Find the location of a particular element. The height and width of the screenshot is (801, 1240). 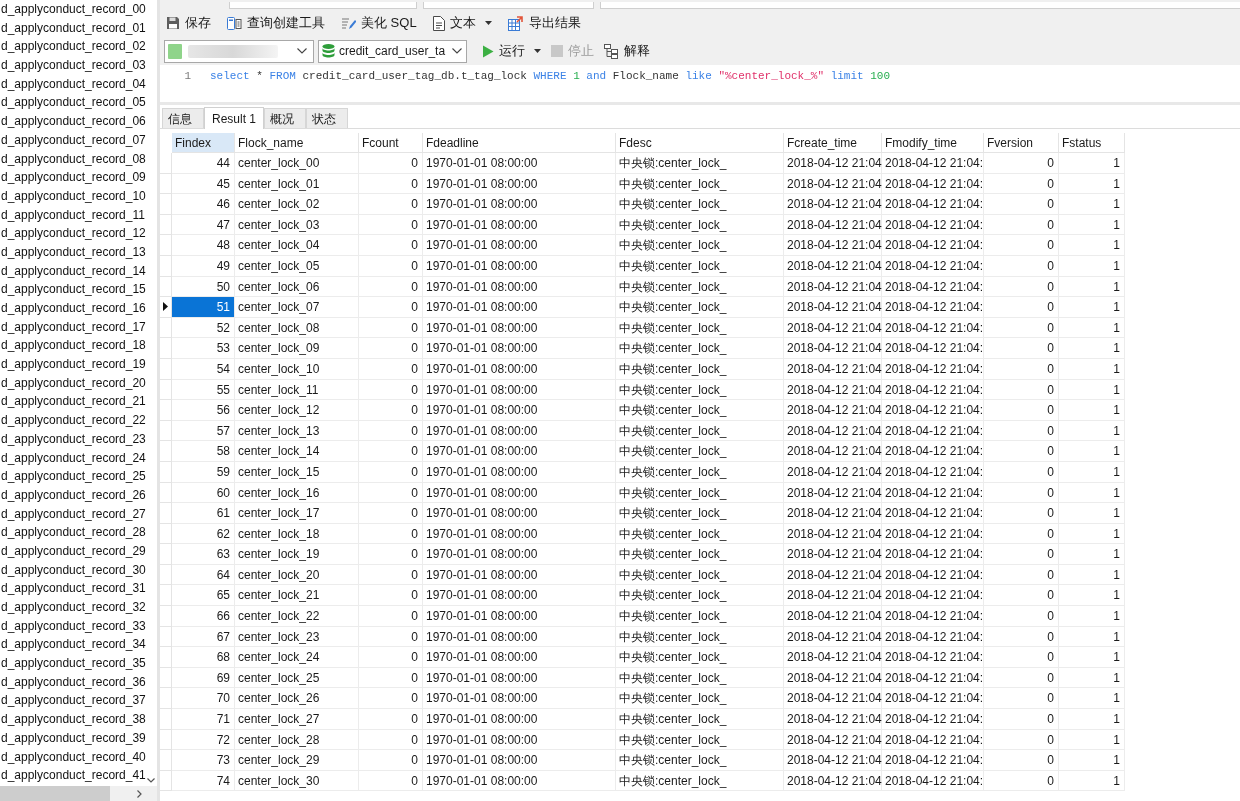

column-header: Findex is located at coordinates (203, 143).